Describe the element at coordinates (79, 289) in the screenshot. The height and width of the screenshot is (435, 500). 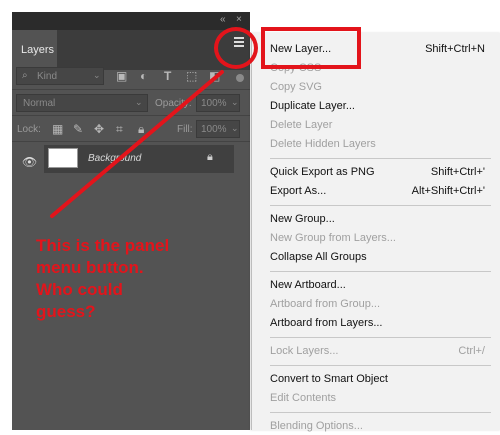
I see `annotation-line: Who could` at that location.